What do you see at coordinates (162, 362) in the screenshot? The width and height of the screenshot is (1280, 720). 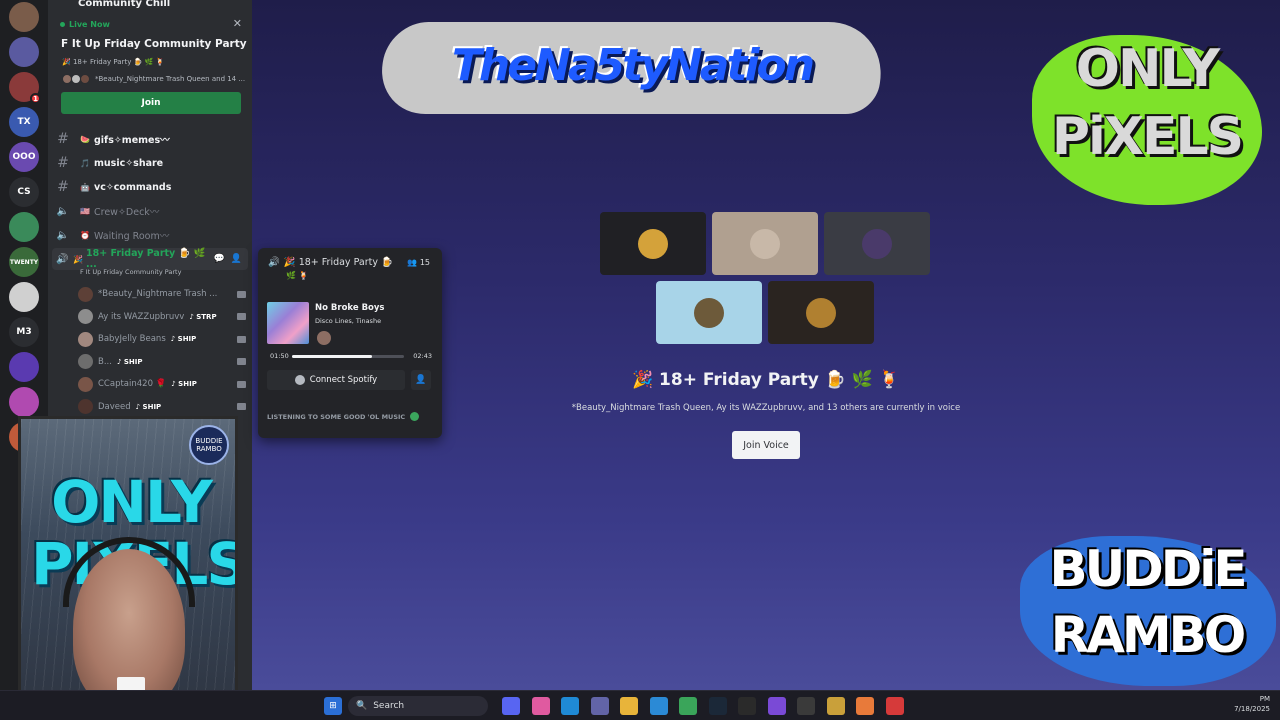 I see `voice-user: B... ♪ SHIP` at bounding box center [162, 362].